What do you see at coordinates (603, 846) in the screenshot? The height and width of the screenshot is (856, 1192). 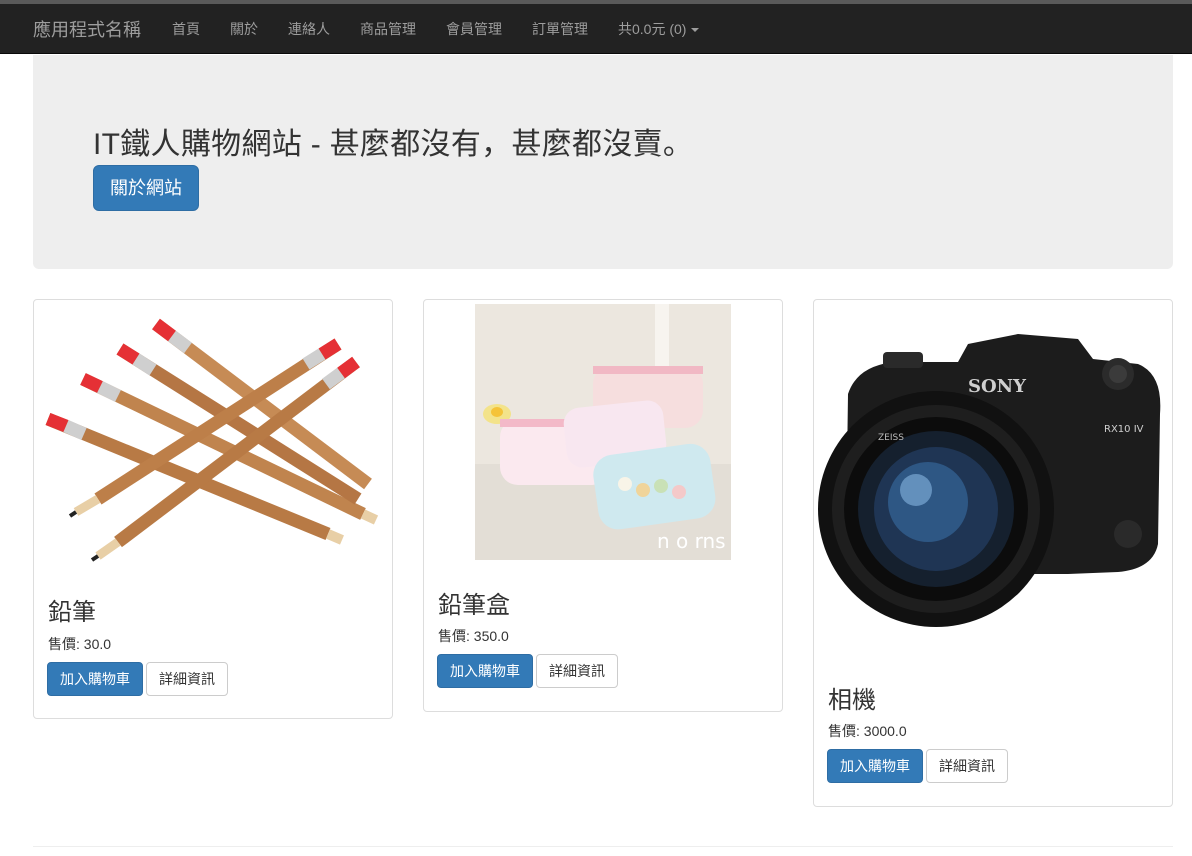 I see `footer-divider` at bounding box center [603, 846].